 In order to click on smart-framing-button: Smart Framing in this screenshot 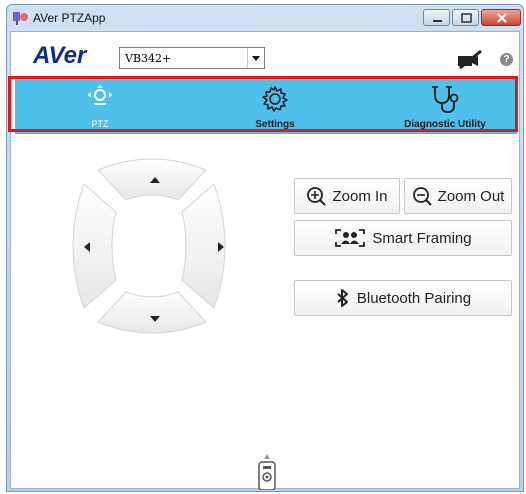, I will do `click(403, 238)`.